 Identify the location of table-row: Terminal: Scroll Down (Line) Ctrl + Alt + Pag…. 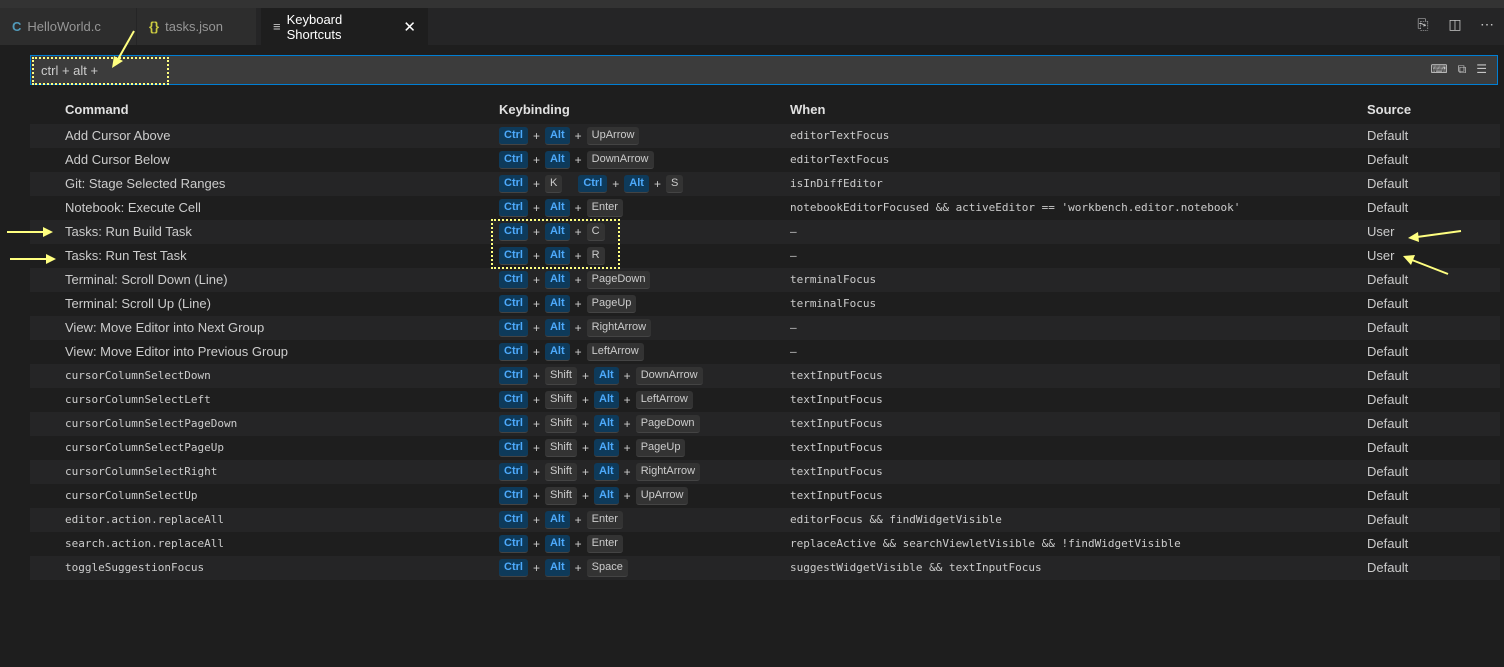
(765, 280).